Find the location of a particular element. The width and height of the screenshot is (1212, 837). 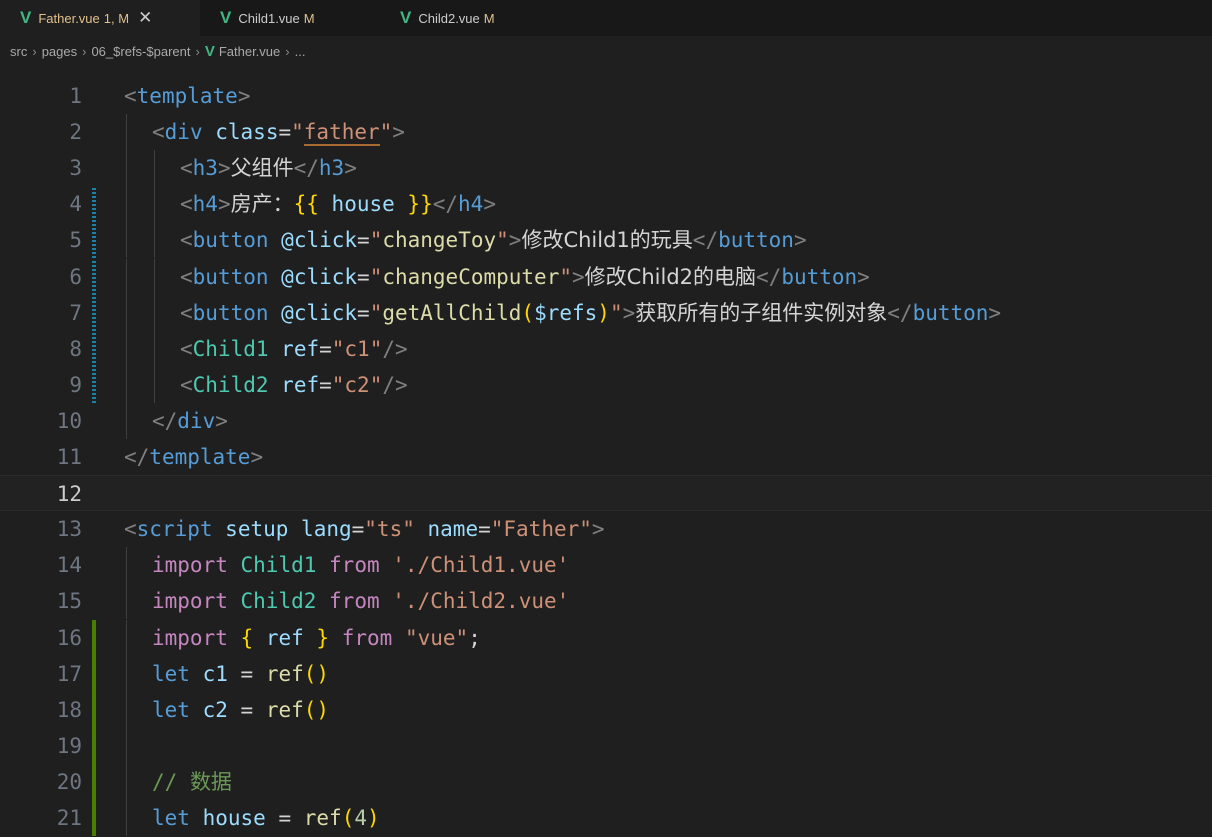

code-line: 4 <h4>房产：{{ house }}</h4> is located at coordinates (606, 204).